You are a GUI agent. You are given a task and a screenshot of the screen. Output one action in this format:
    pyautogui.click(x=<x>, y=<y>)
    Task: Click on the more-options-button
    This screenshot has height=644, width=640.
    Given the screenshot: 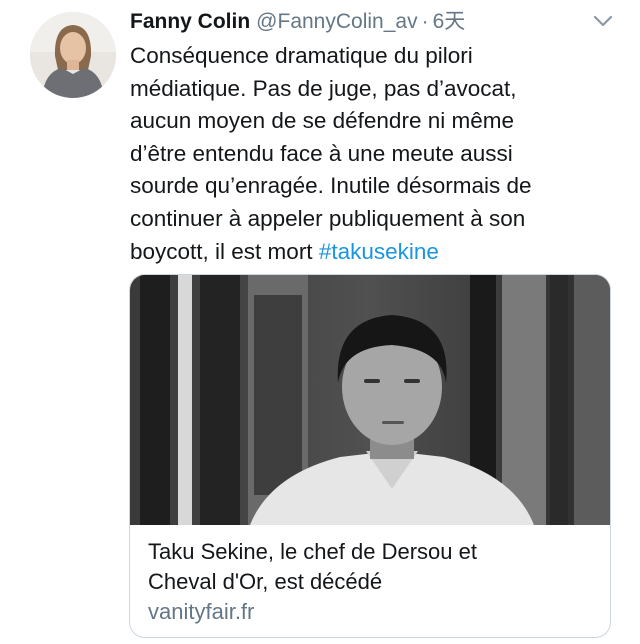 What is the action you would take?
    pyautogui.click(x=603, y=21)
    